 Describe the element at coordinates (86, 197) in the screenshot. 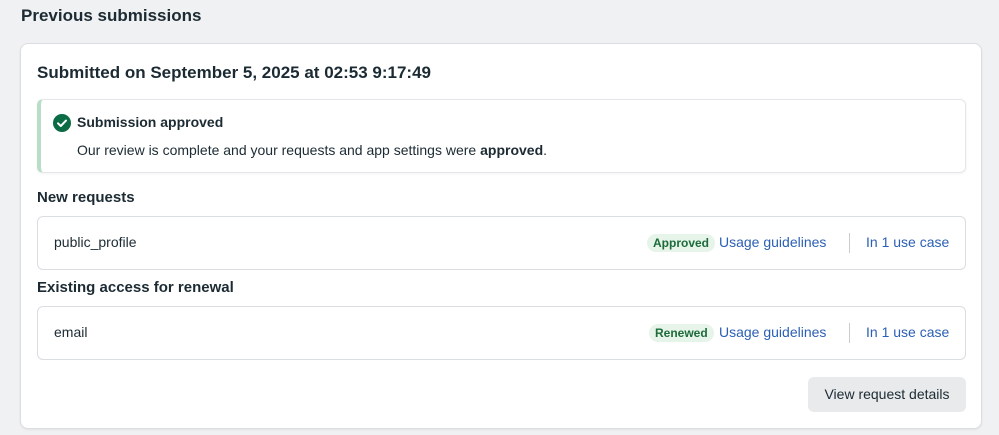

I see `new-requests-label: New requests` at that location.